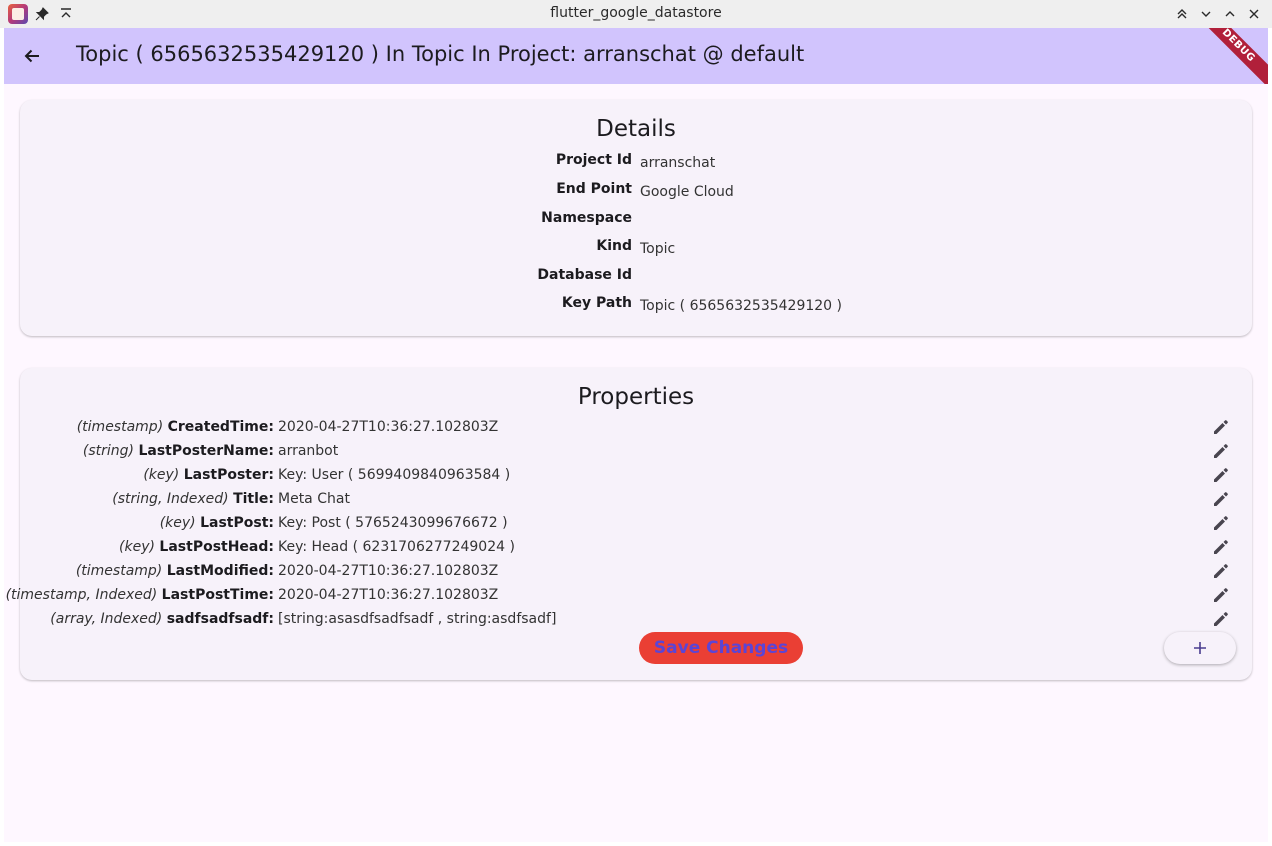  I want to click on window-titlebar: flutter_google_datastore, so click(636, 14).